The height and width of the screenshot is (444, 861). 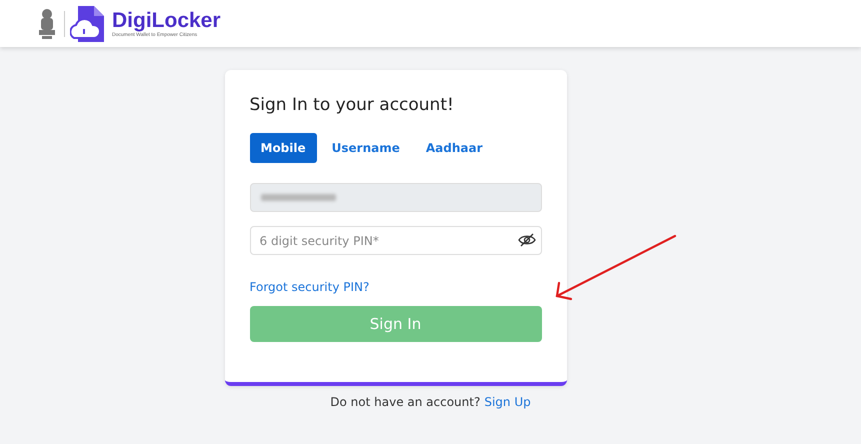 What do you see at coordinates (396, 240) in the screenshot?
I see `pin-field: 6 digit security PIN*` at bounding box center [396, 240].